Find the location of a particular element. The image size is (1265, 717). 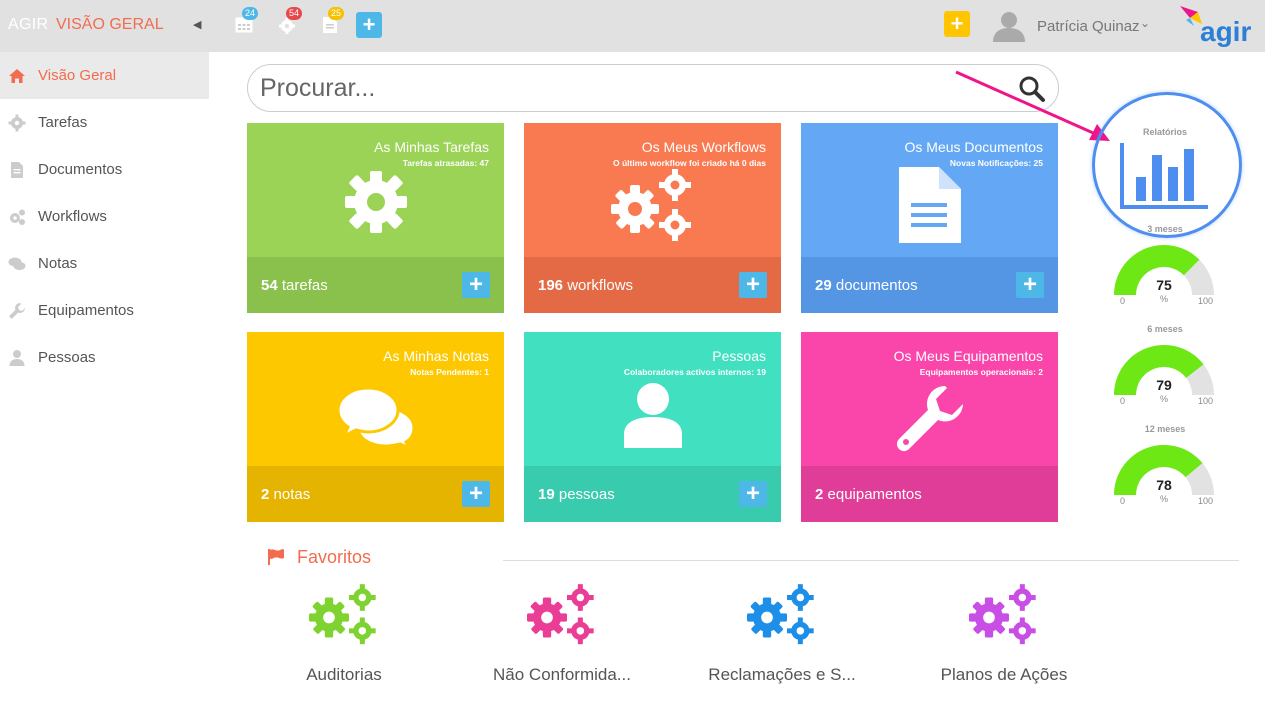

sidebar-item-notas: Notas is located at coordinates (105, 263).